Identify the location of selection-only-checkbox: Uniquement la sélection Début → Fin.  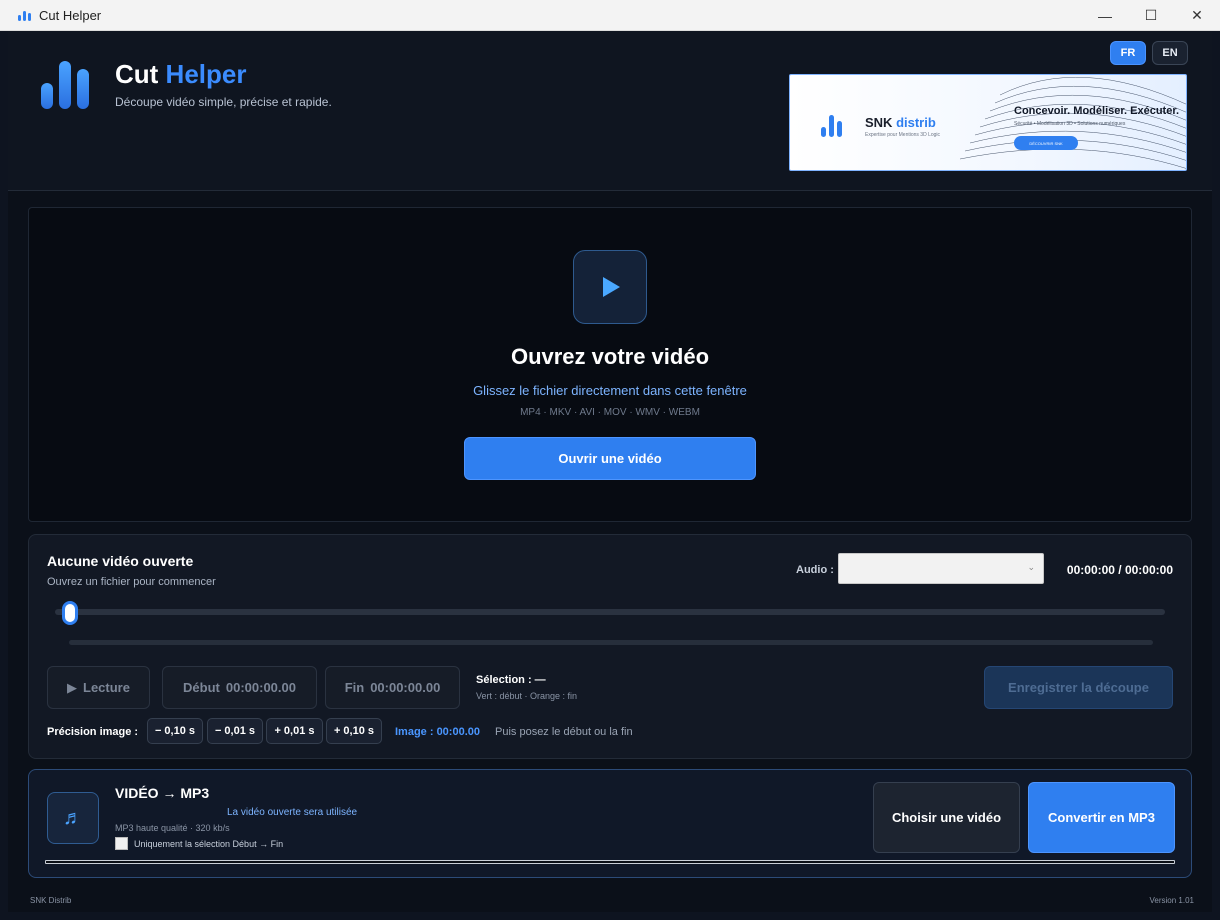
(199, 843).